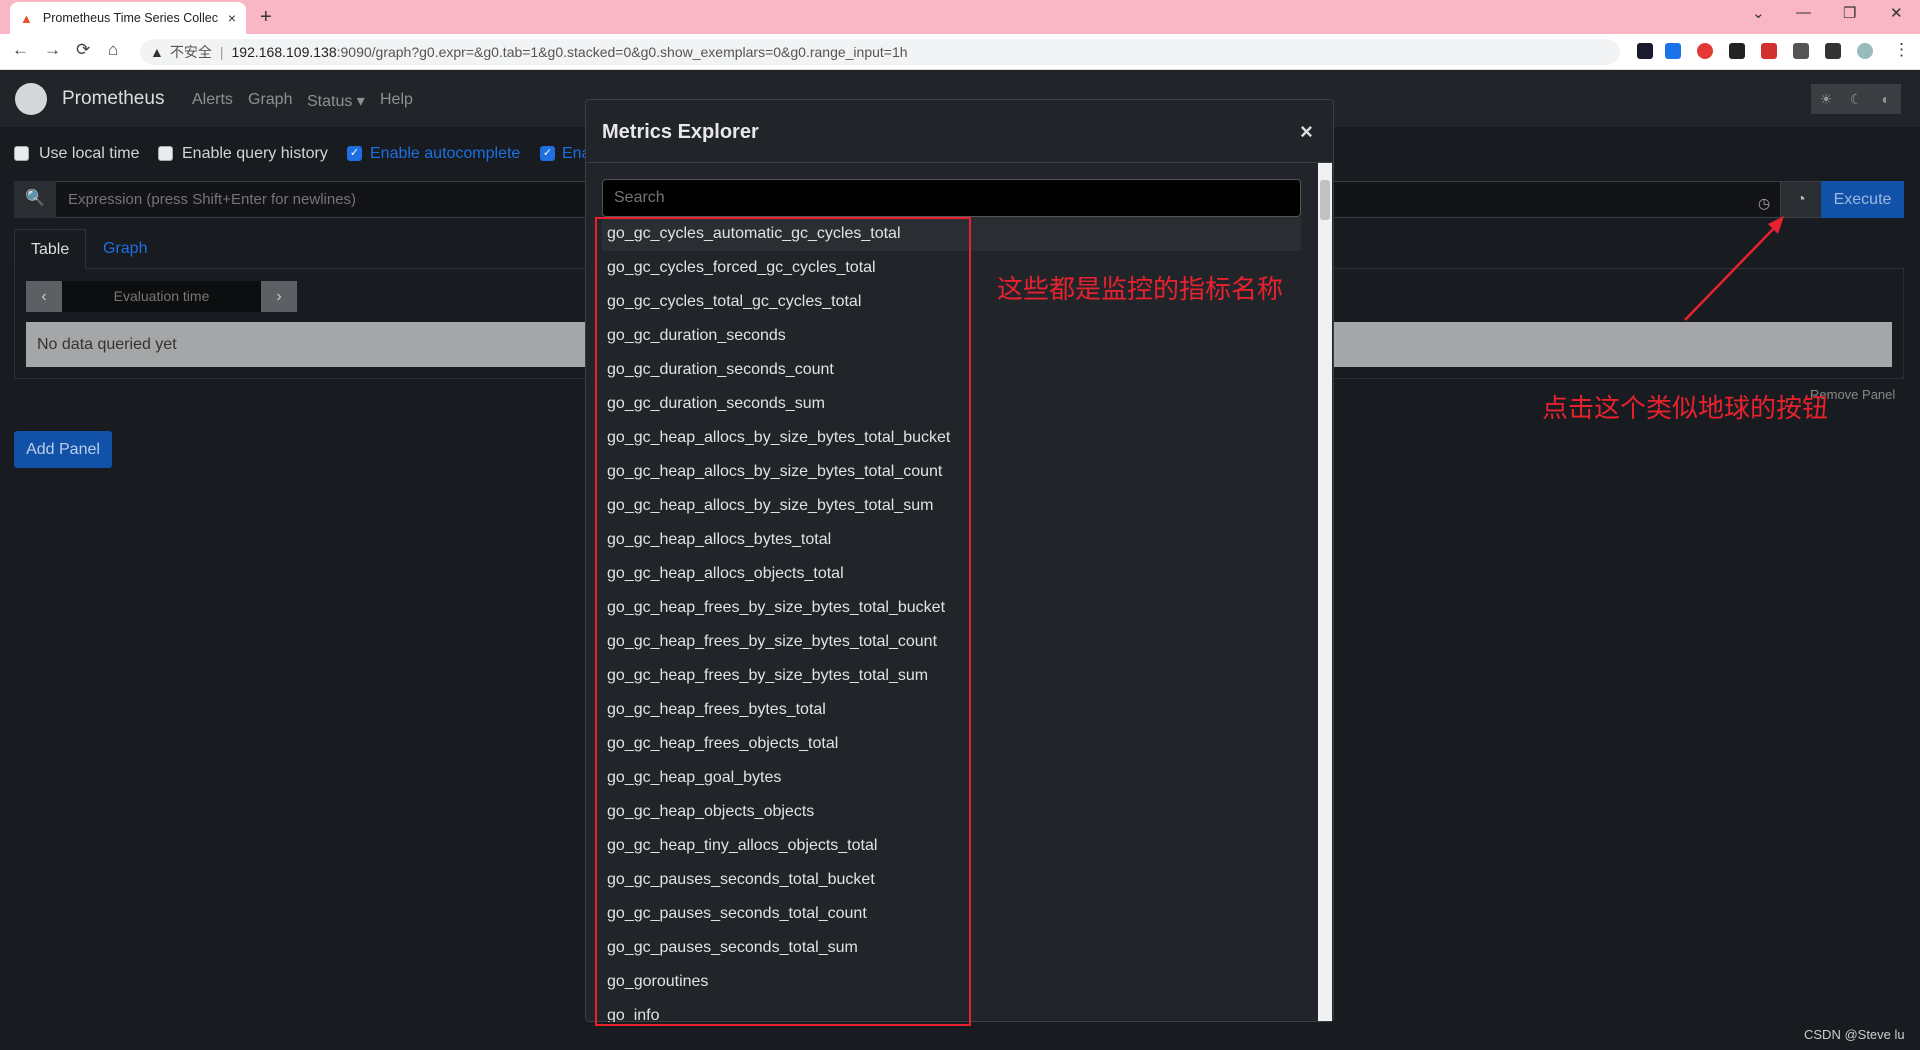 This screenshot has width=1920, height=1050. What do you see at coordinates (396, 100) in the screenshot?
I see `nav-help: Help` at bounding box center [396, 100].